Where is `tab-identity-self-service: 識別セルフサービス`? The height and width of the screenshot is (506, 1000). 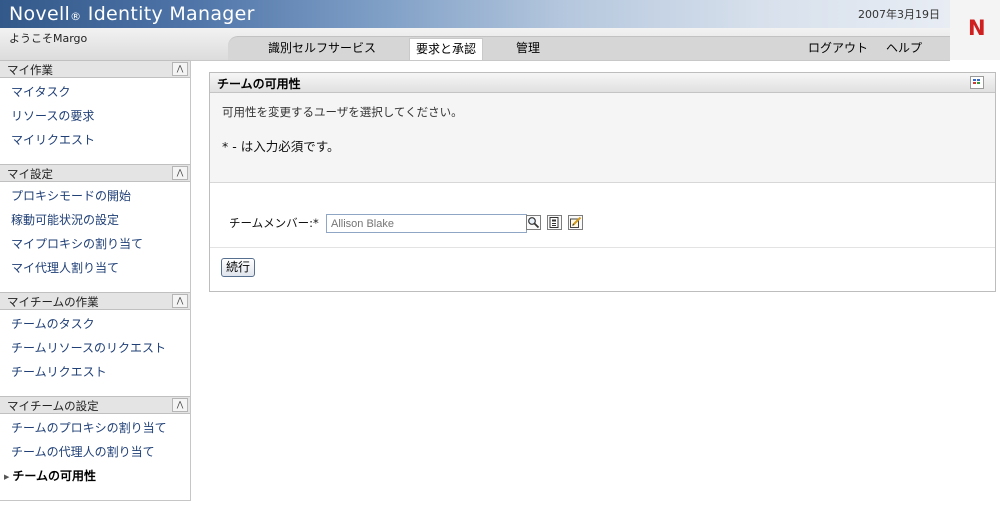 tab-identity-self-service: 識別セルフサービス is located at coordinates (322, 48).